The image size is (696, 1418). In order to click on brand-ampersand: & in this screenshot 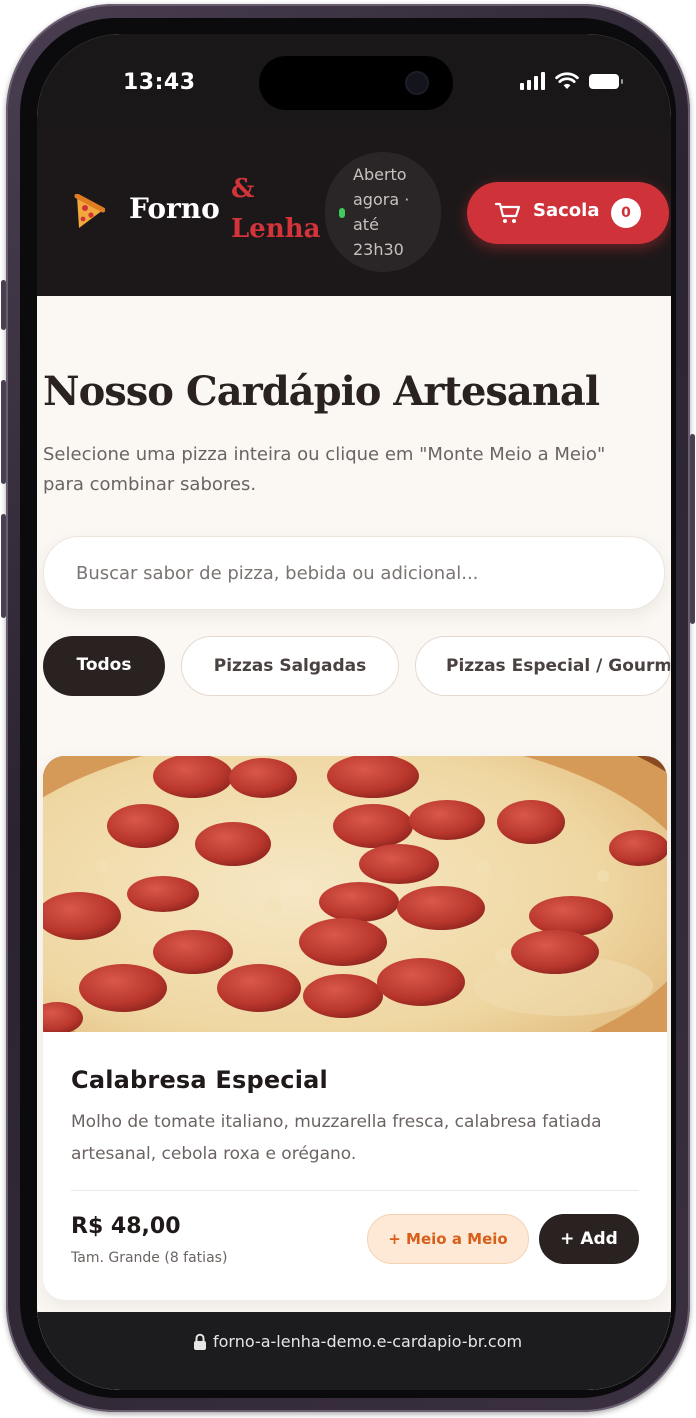, I will do `click(243, 189)`.